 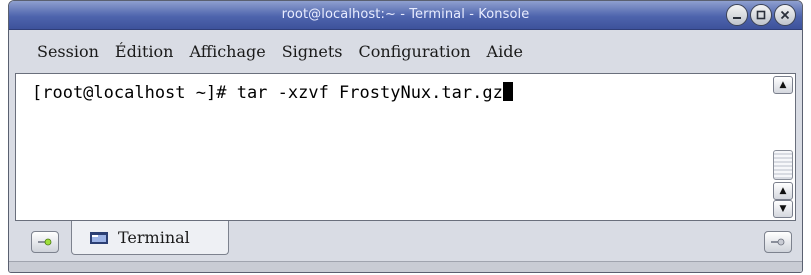 What do you see at coordinates (312, 51) in the screenshot?
I see `menu-signets: Signets` at bounding box center [312, 51].